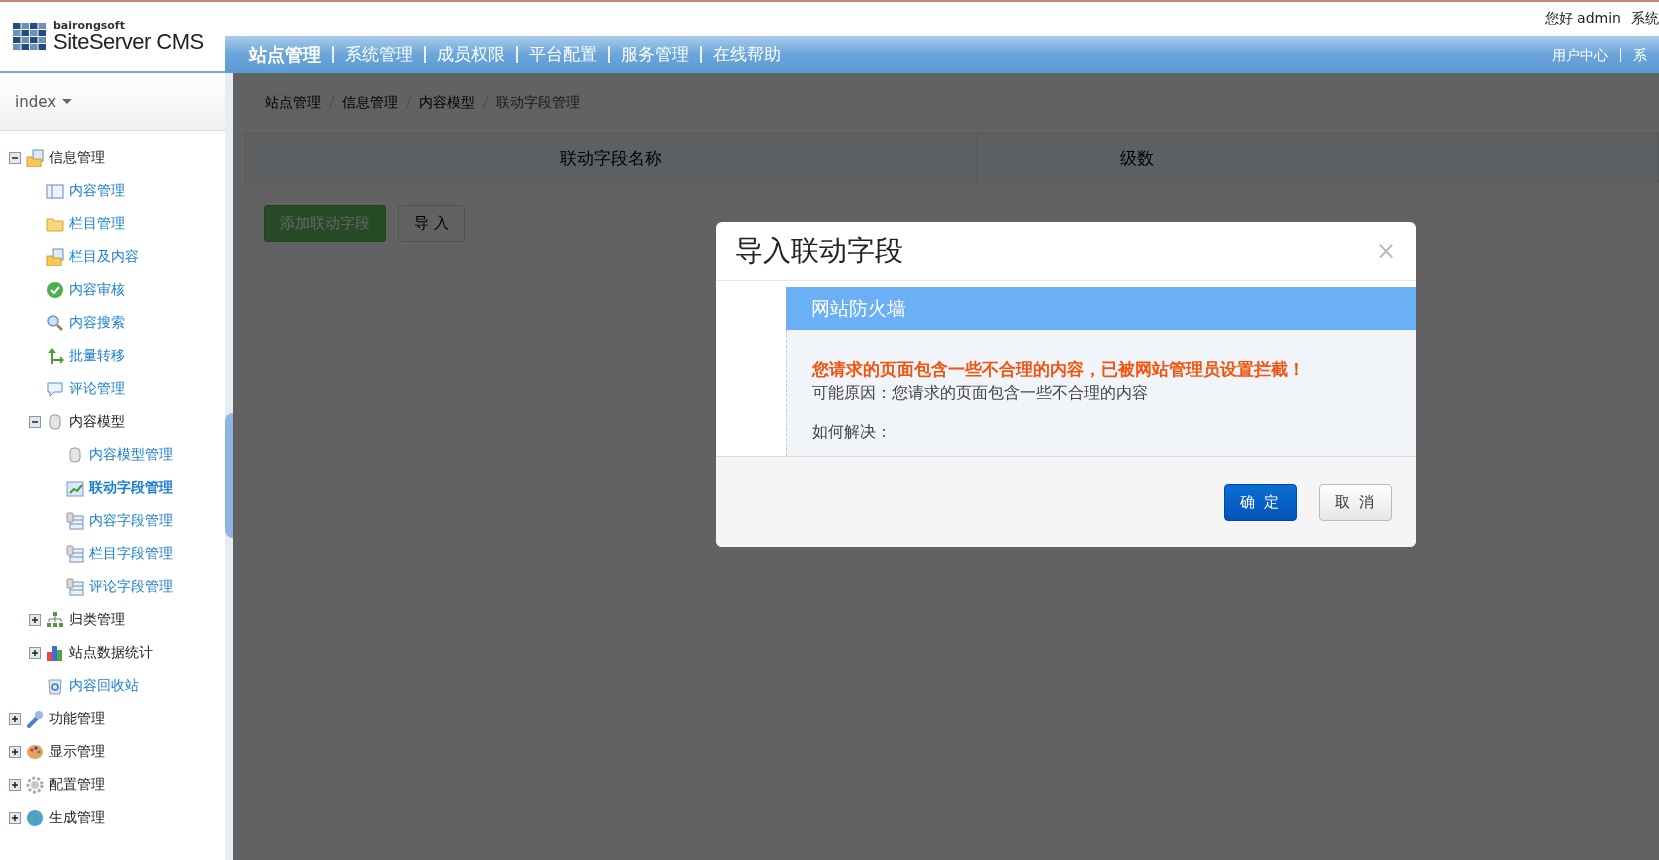  I want to click on nav-tab: 平台配置, so click(562, 54).